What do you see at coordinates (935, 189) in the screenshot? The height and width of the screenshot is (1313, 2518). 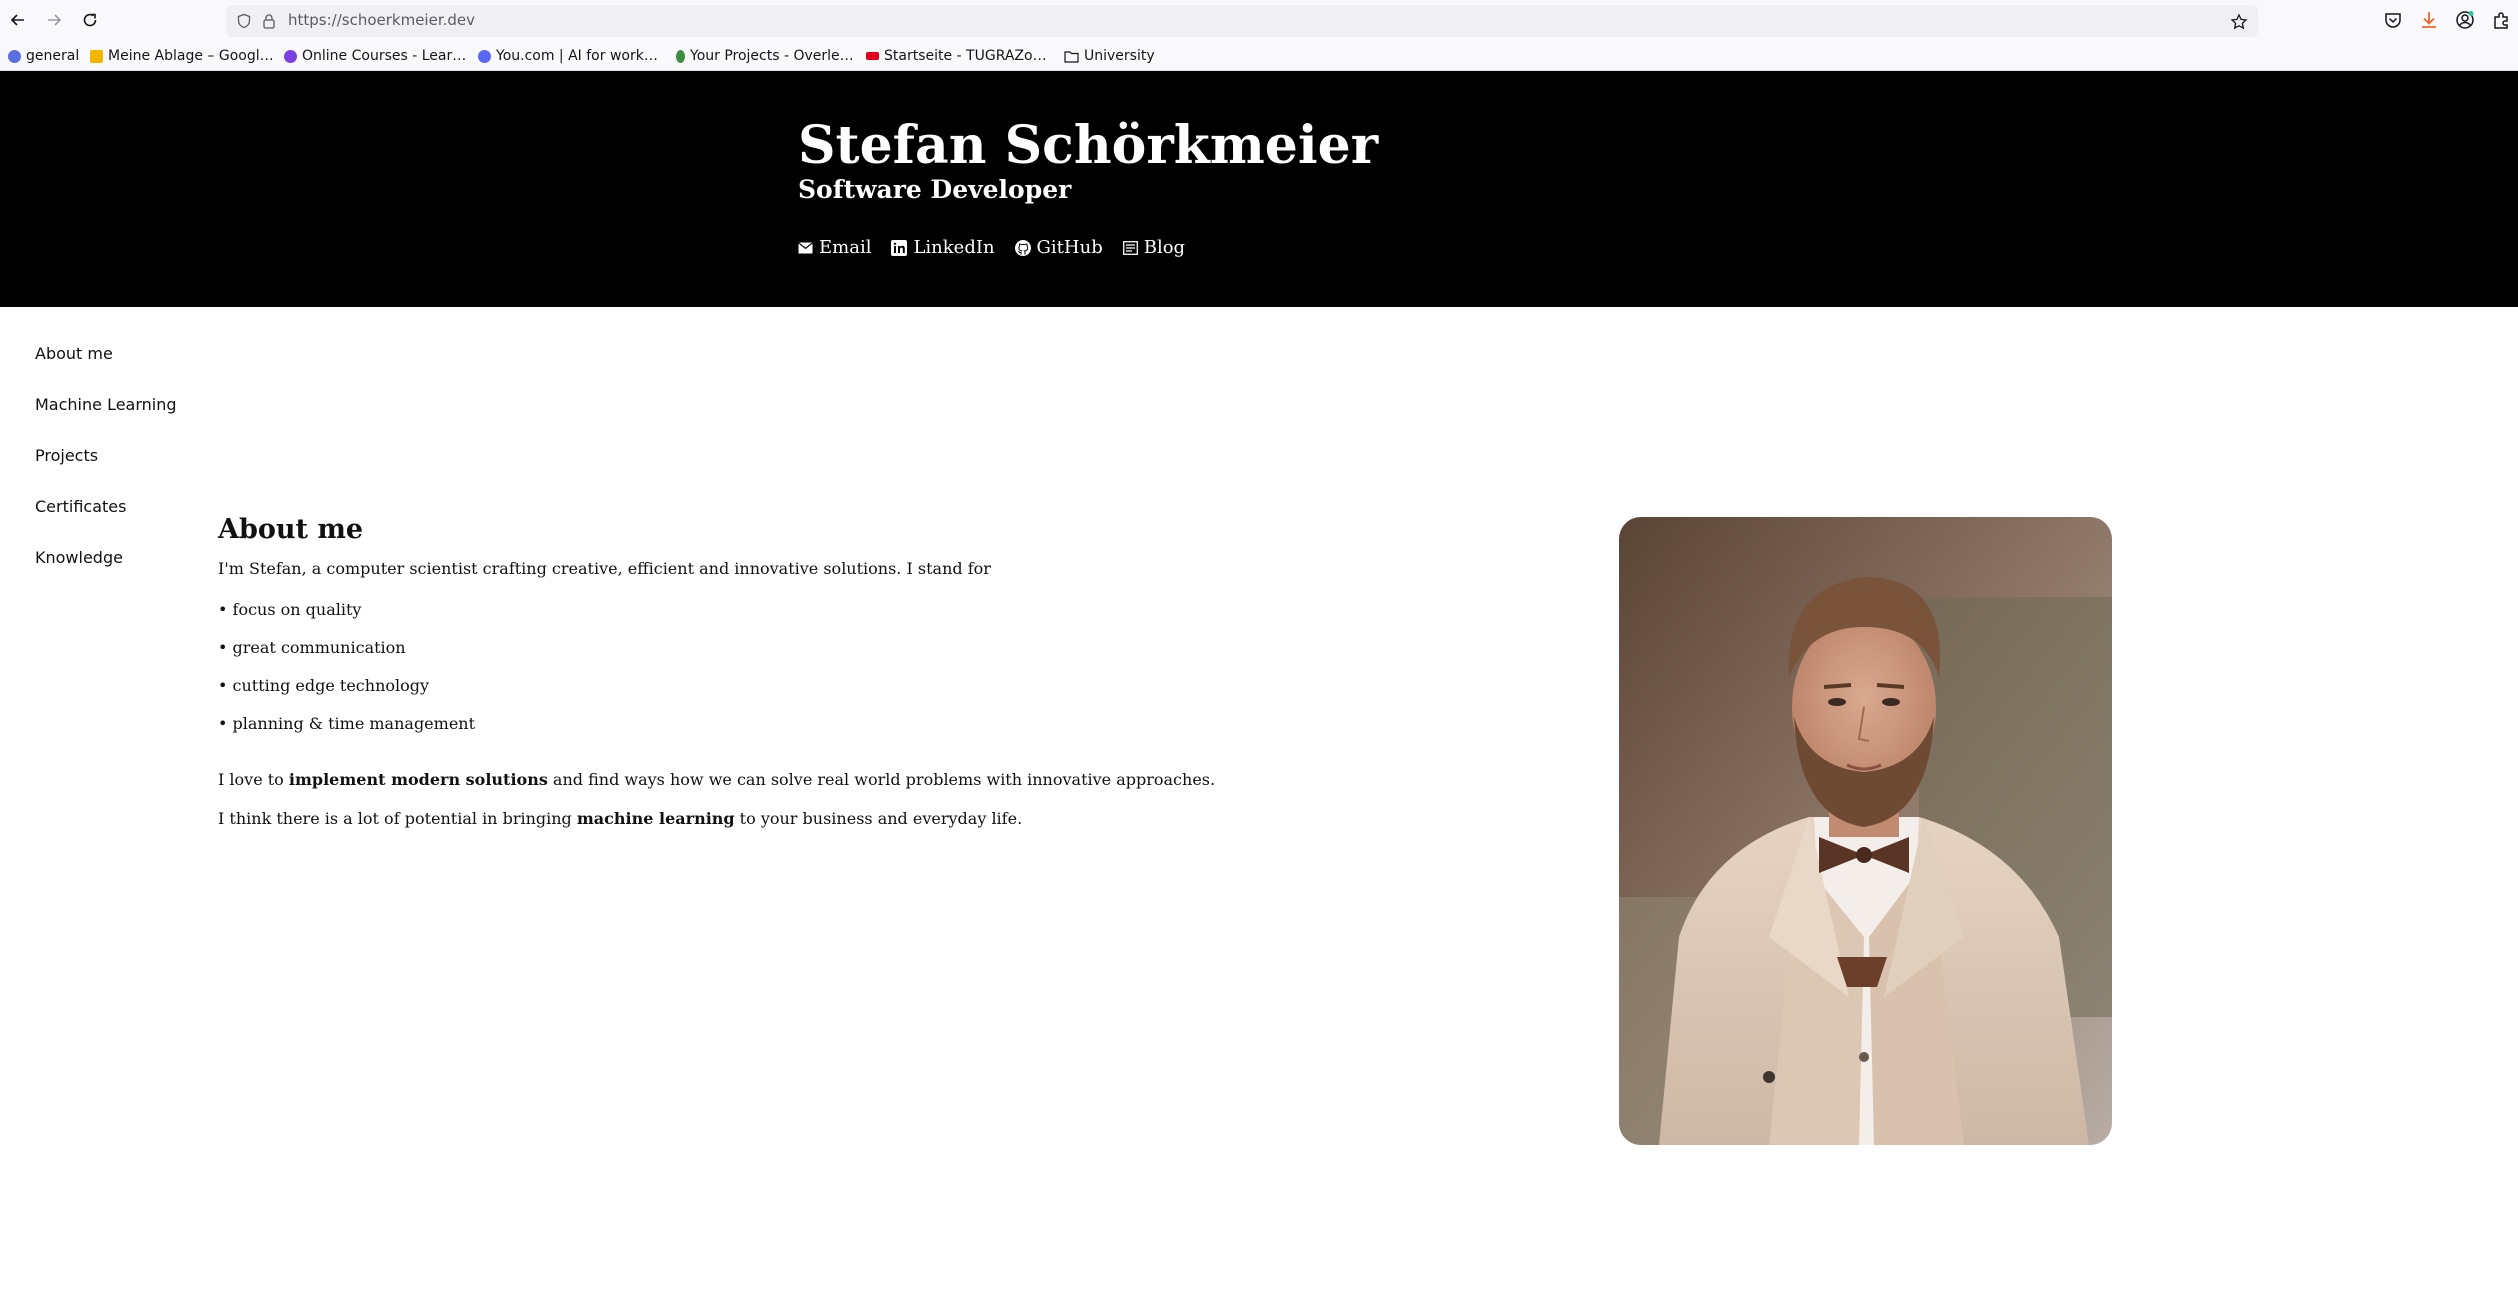 I see `page-subtitle: Software Developer` at bounding box center [935, 189].